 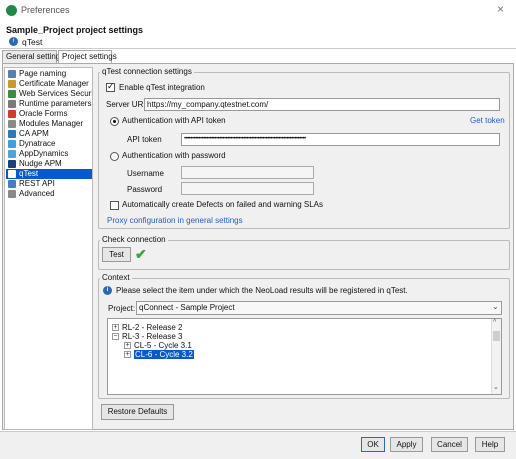 I want to click on ca-apm-icon, so click(x=12, y=134).